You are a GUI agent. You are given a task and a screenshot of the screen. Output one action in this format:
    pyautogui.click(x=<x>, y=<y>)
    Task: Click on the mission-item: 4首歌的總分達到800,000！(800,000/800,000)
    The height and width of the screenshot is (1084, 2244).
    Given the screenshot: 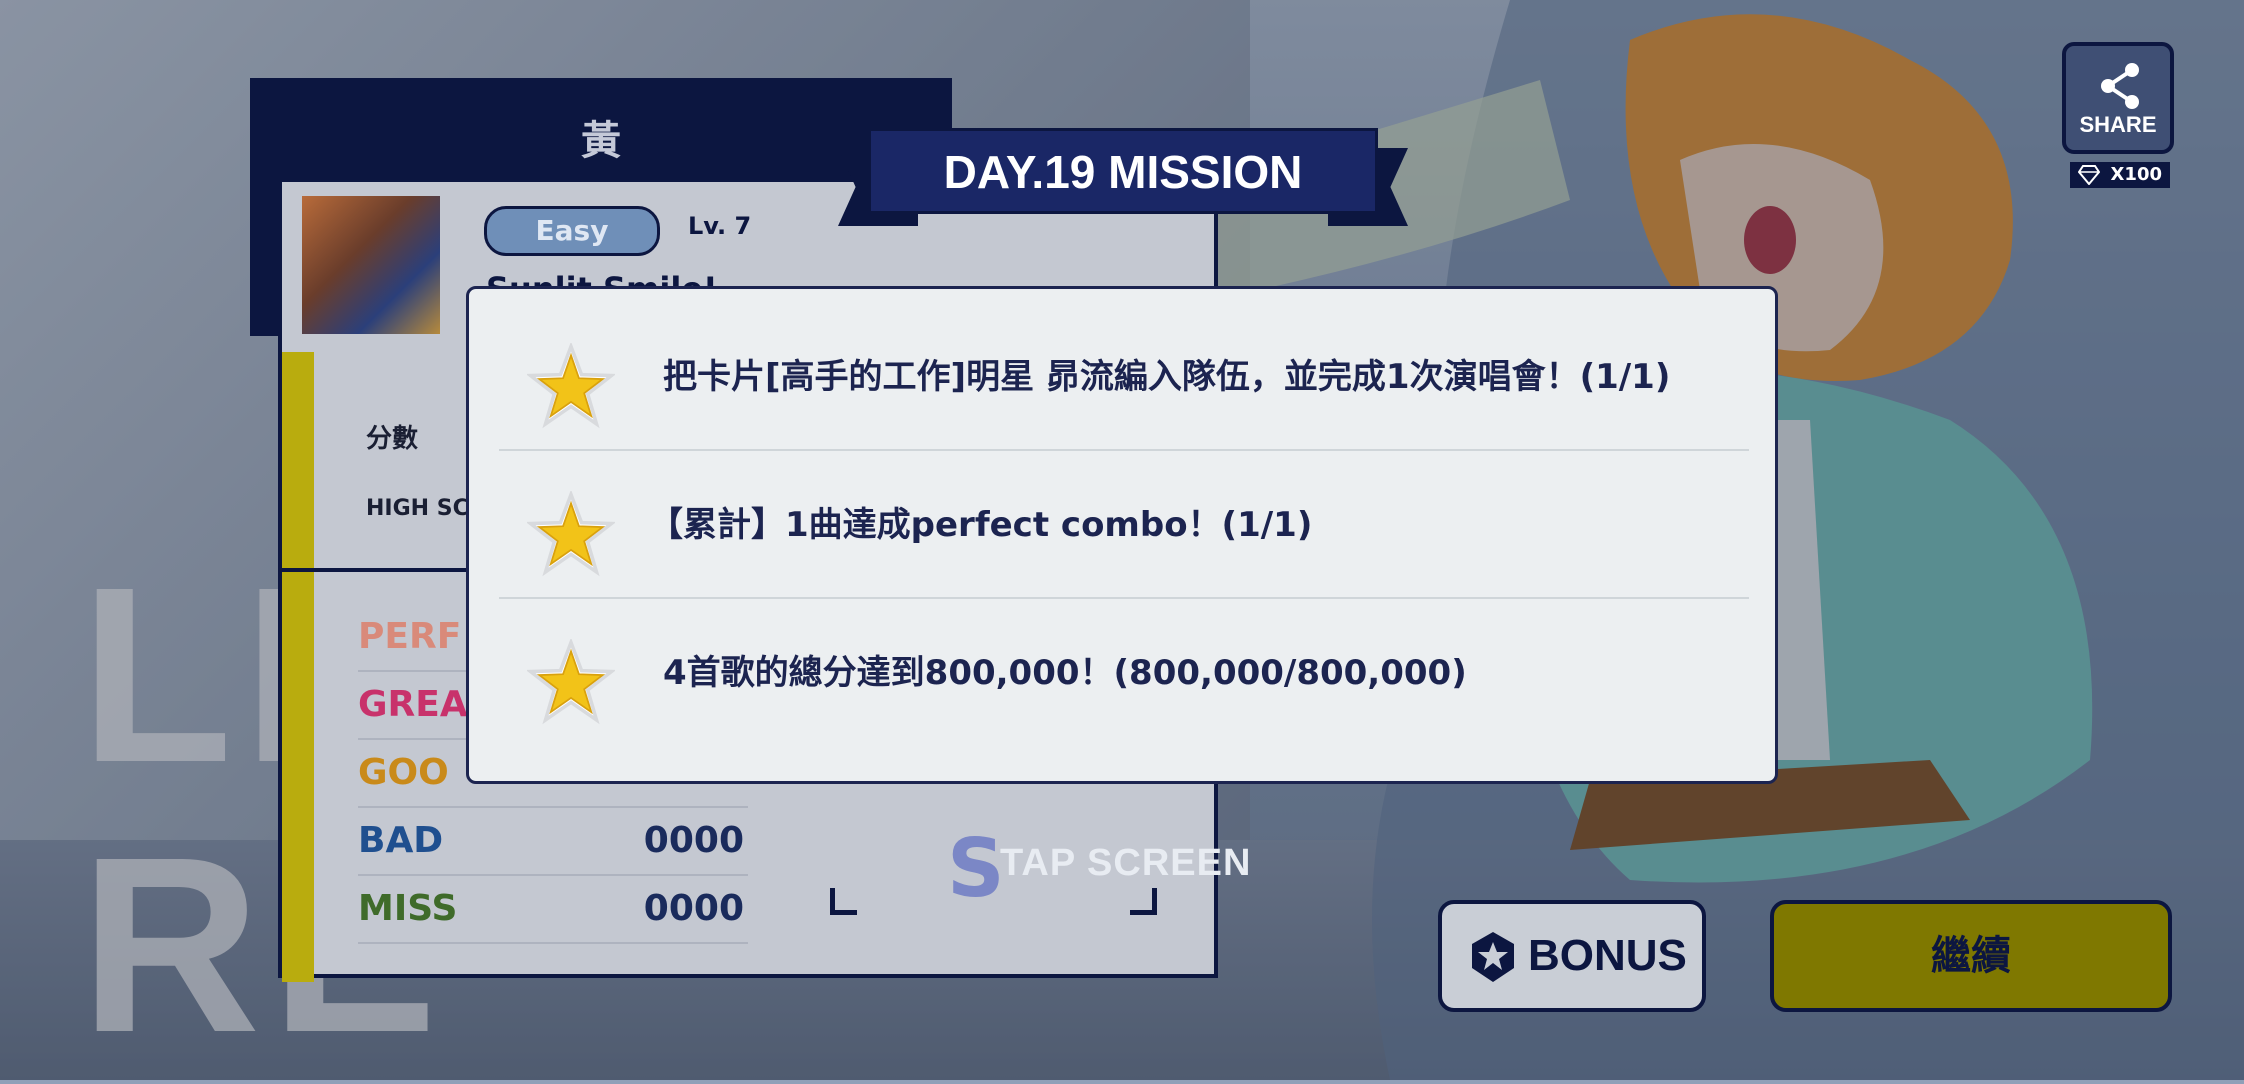 What is the action you would take?
    pyautogui.click(x=1124, y=673)
    